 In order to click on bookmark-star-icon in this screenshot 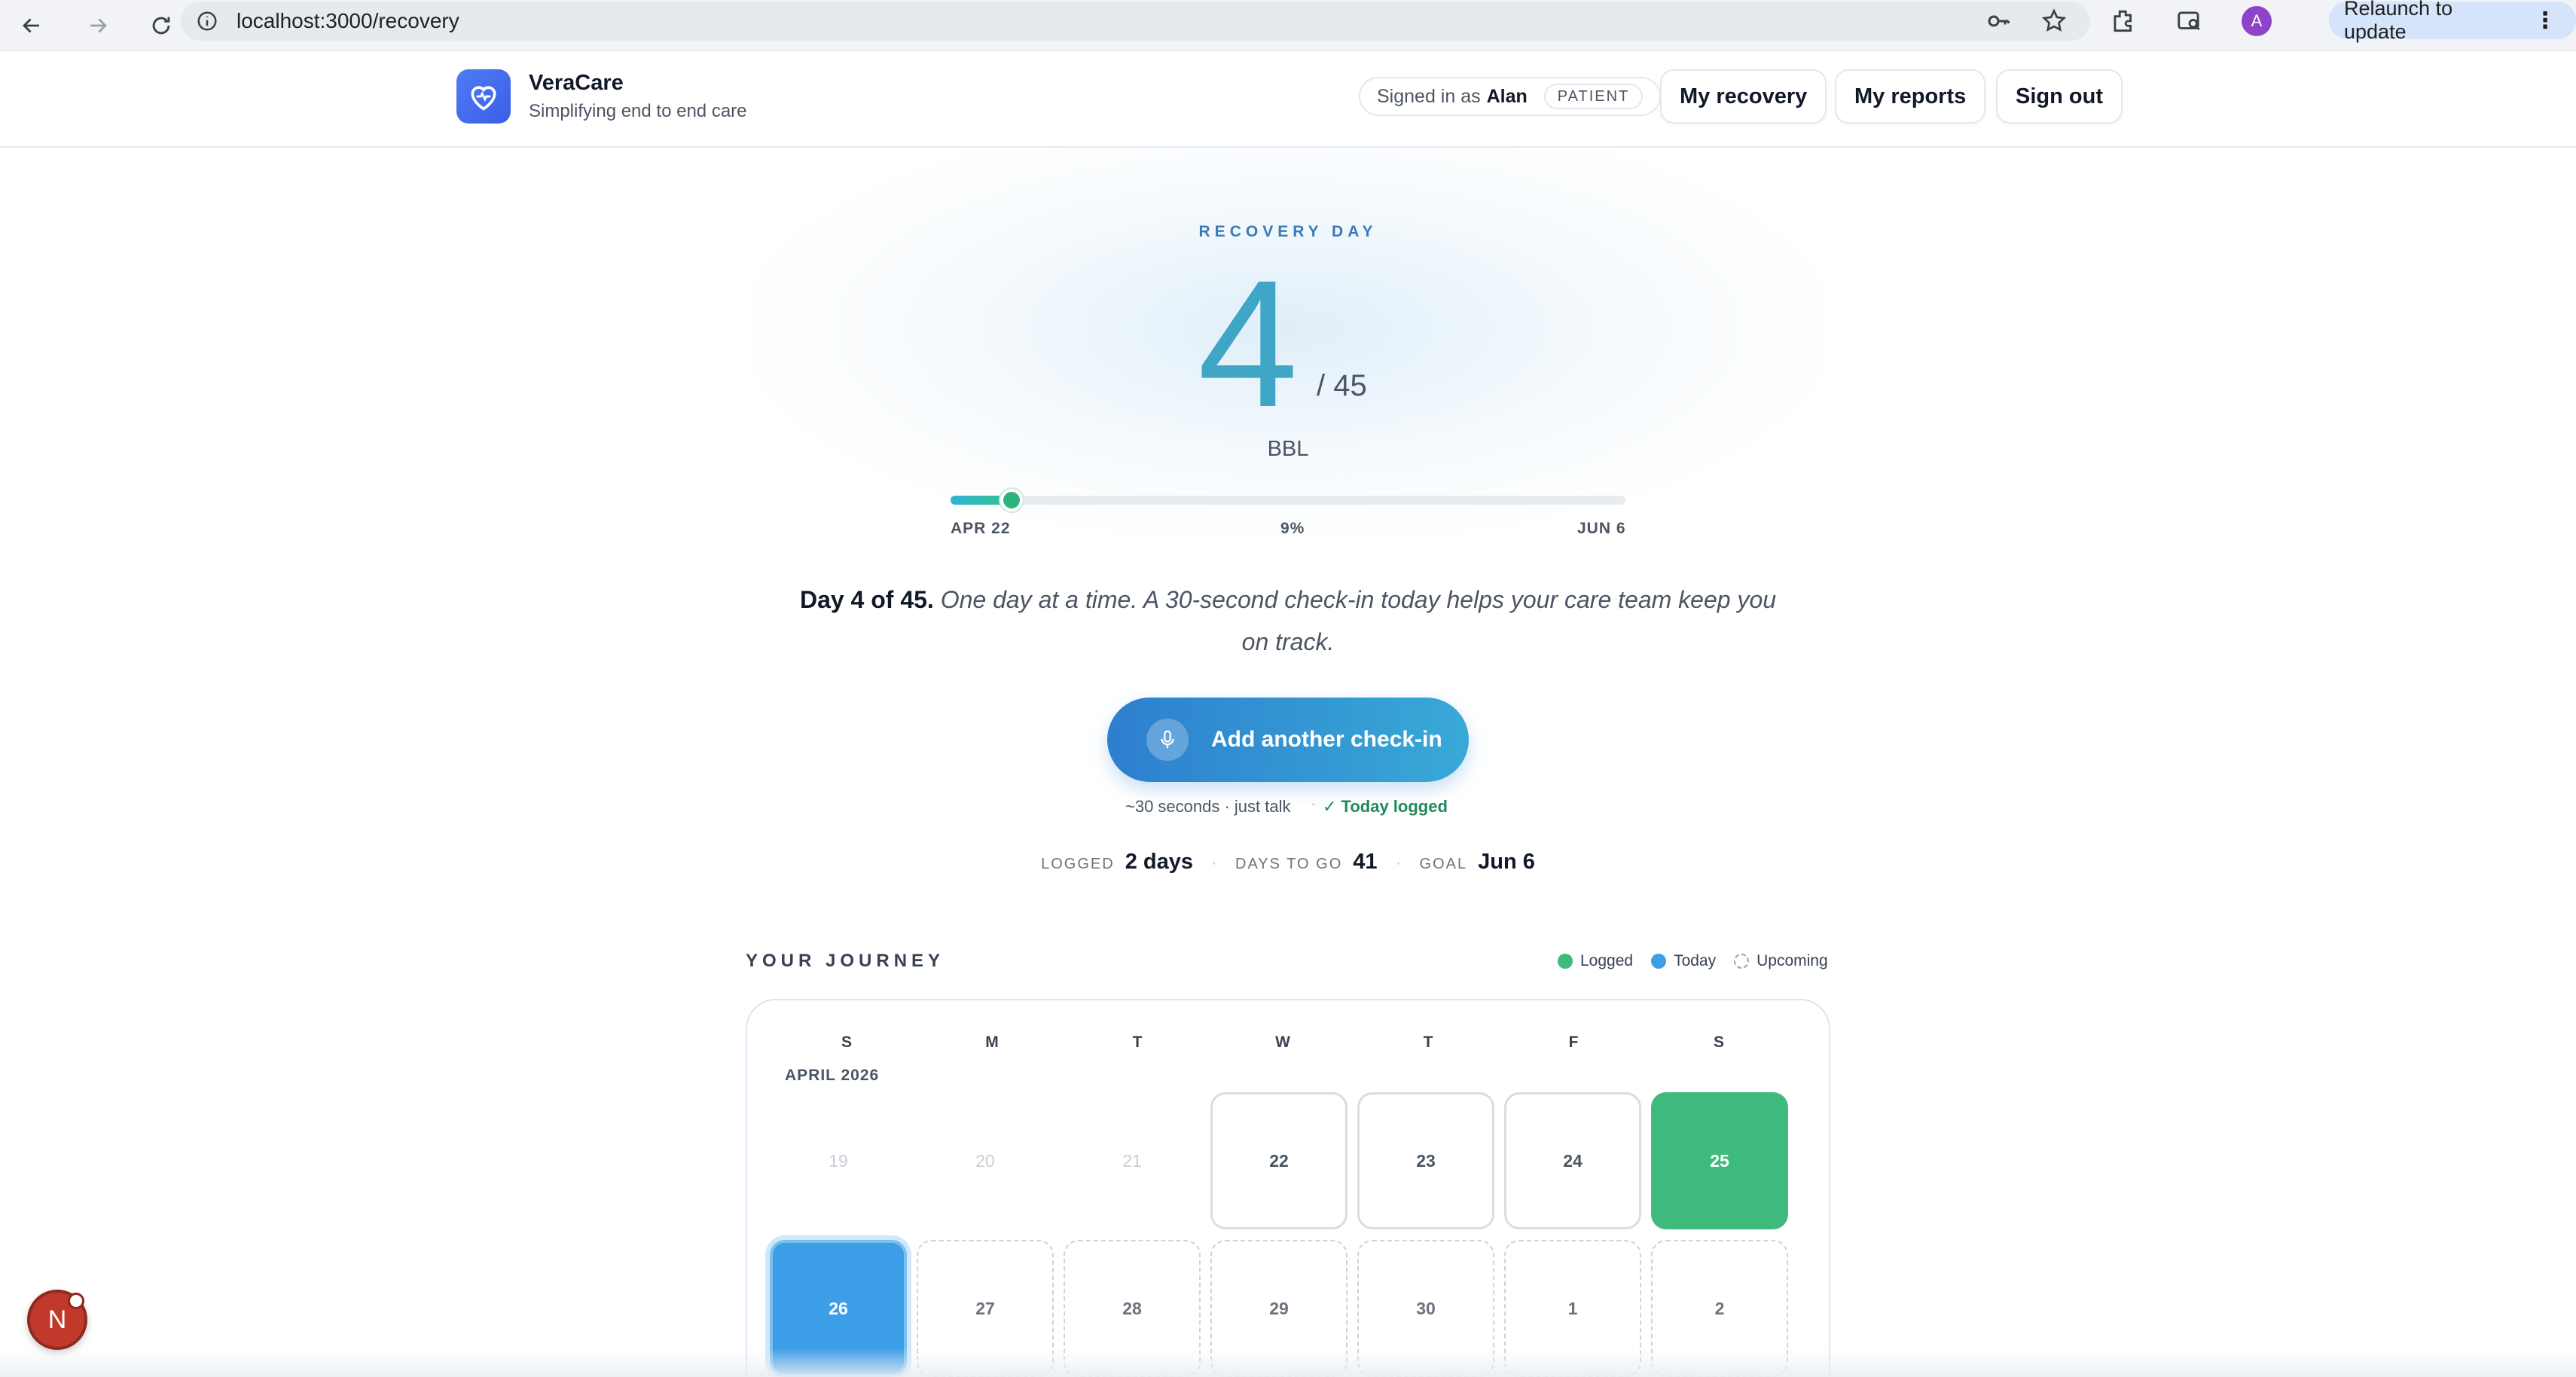, I will do `click(2054, 21)`.